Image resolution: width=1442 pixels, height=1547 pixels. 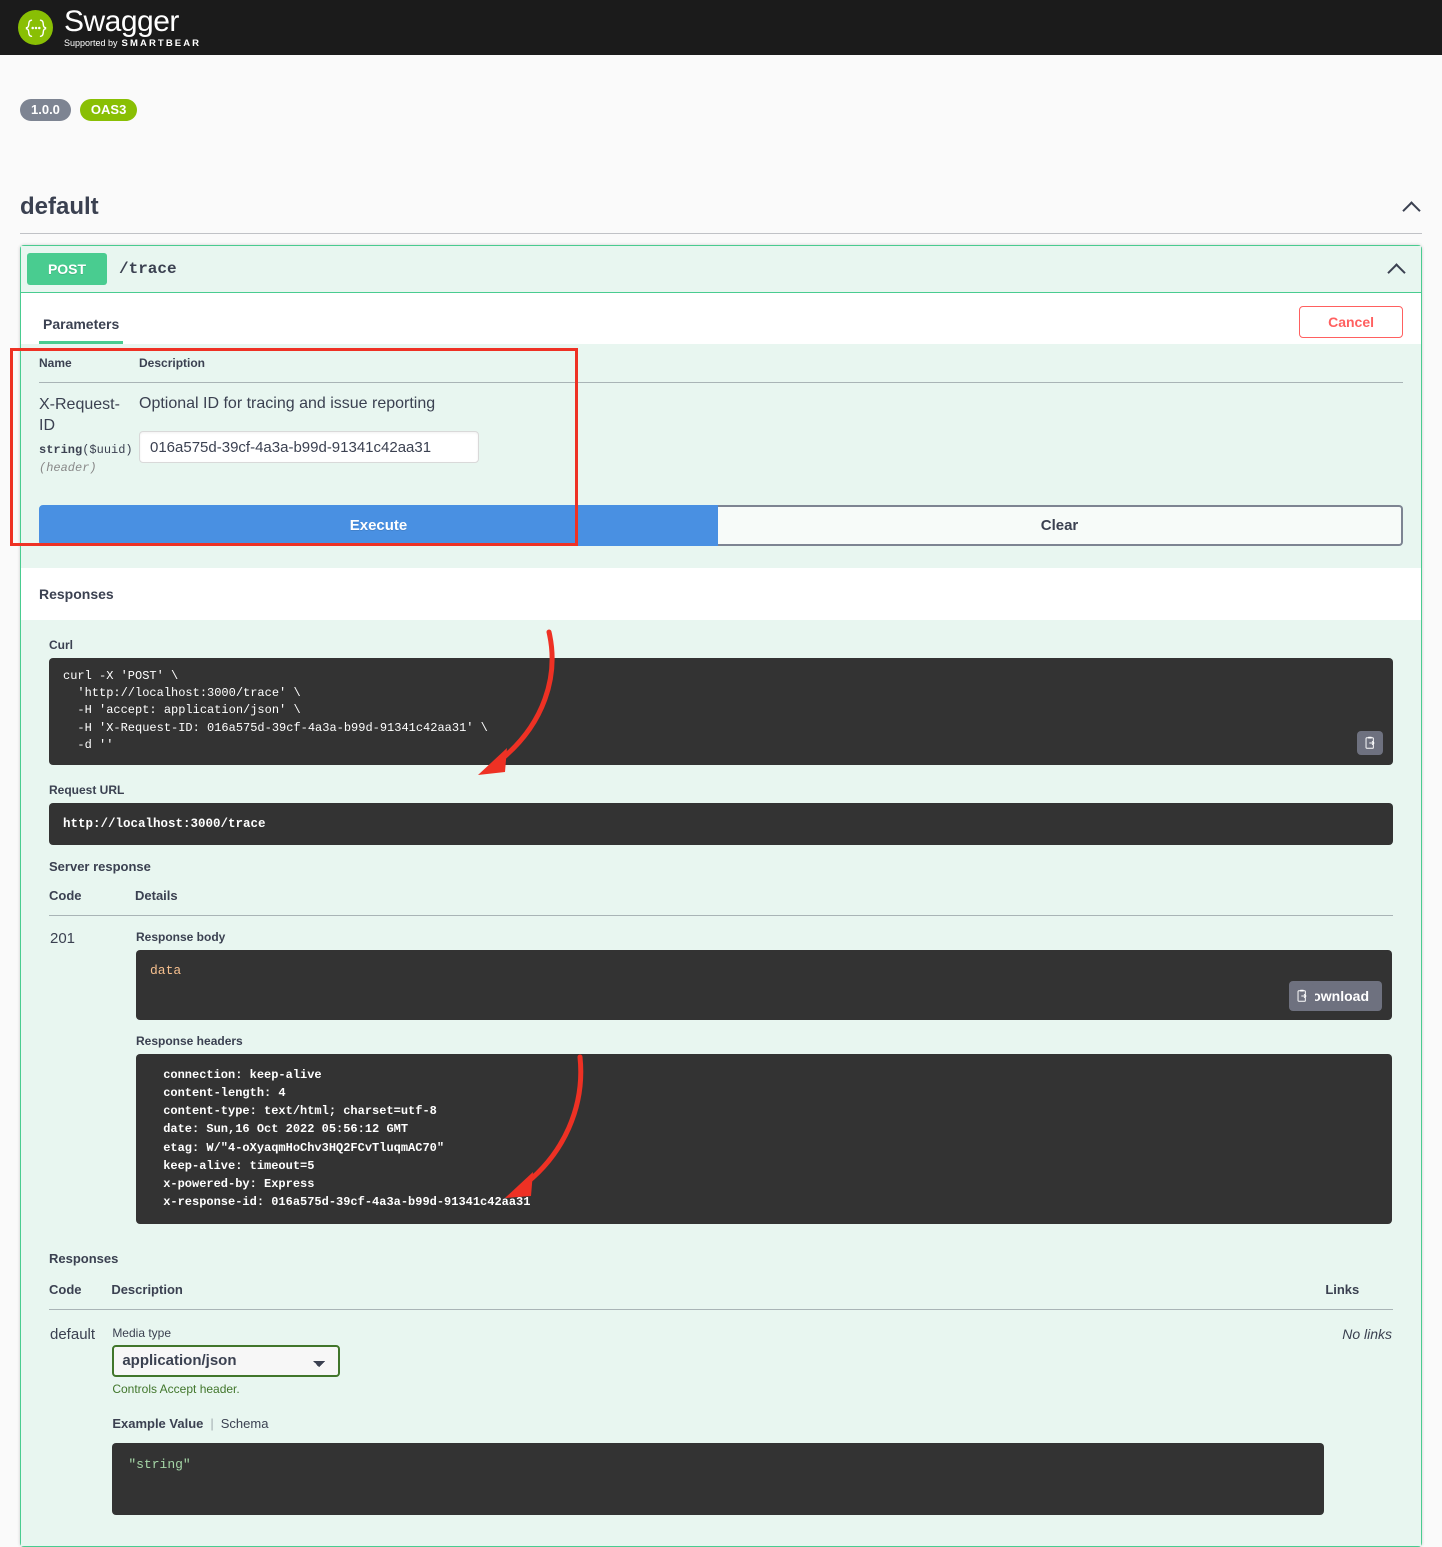 What do you see at coordinates (721, 269) in the screenshot?
I see `operation-summary: POST /trace` at bounding box center [721, 269].